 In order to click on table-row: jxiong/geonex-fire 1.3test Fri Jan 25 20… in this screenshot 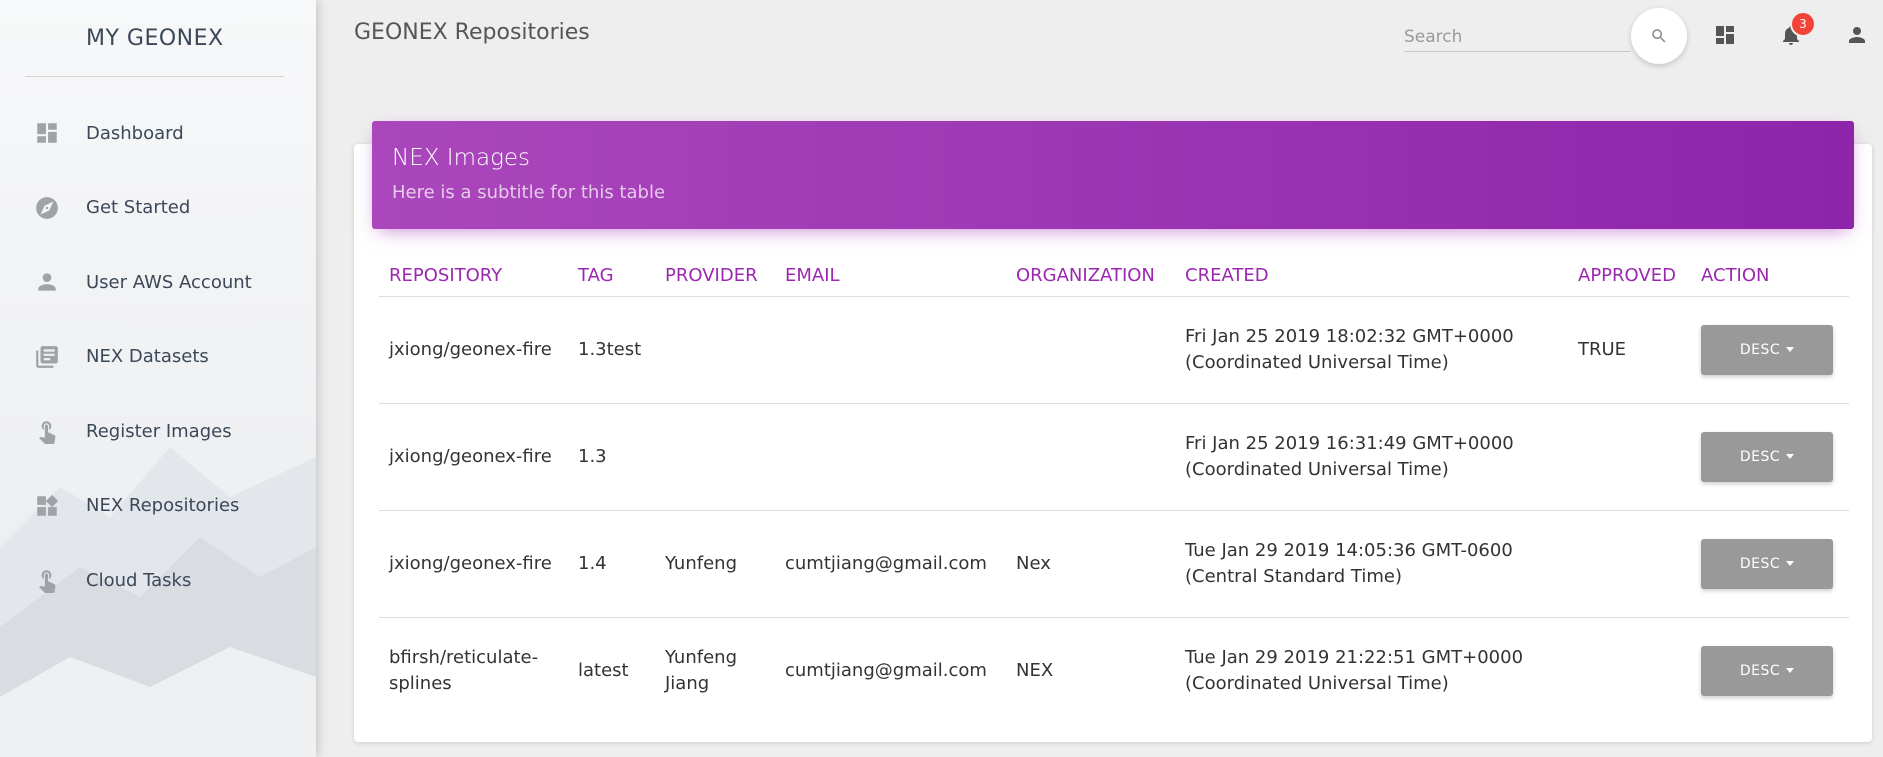, I will do `click(1114, 350)`.